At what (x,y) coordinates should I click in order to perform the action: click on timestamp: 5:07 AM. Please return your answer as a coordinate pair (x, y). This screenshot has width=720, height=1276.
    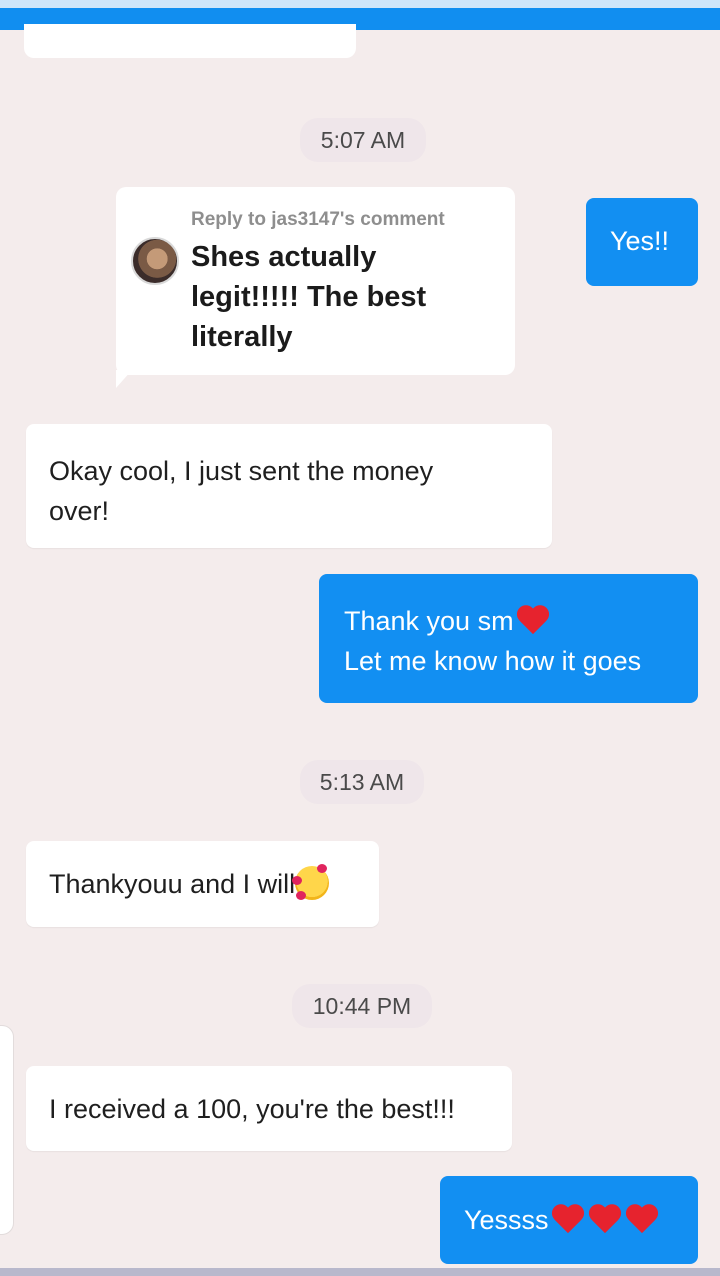
    Looking at the image, I should click on (363, 140).